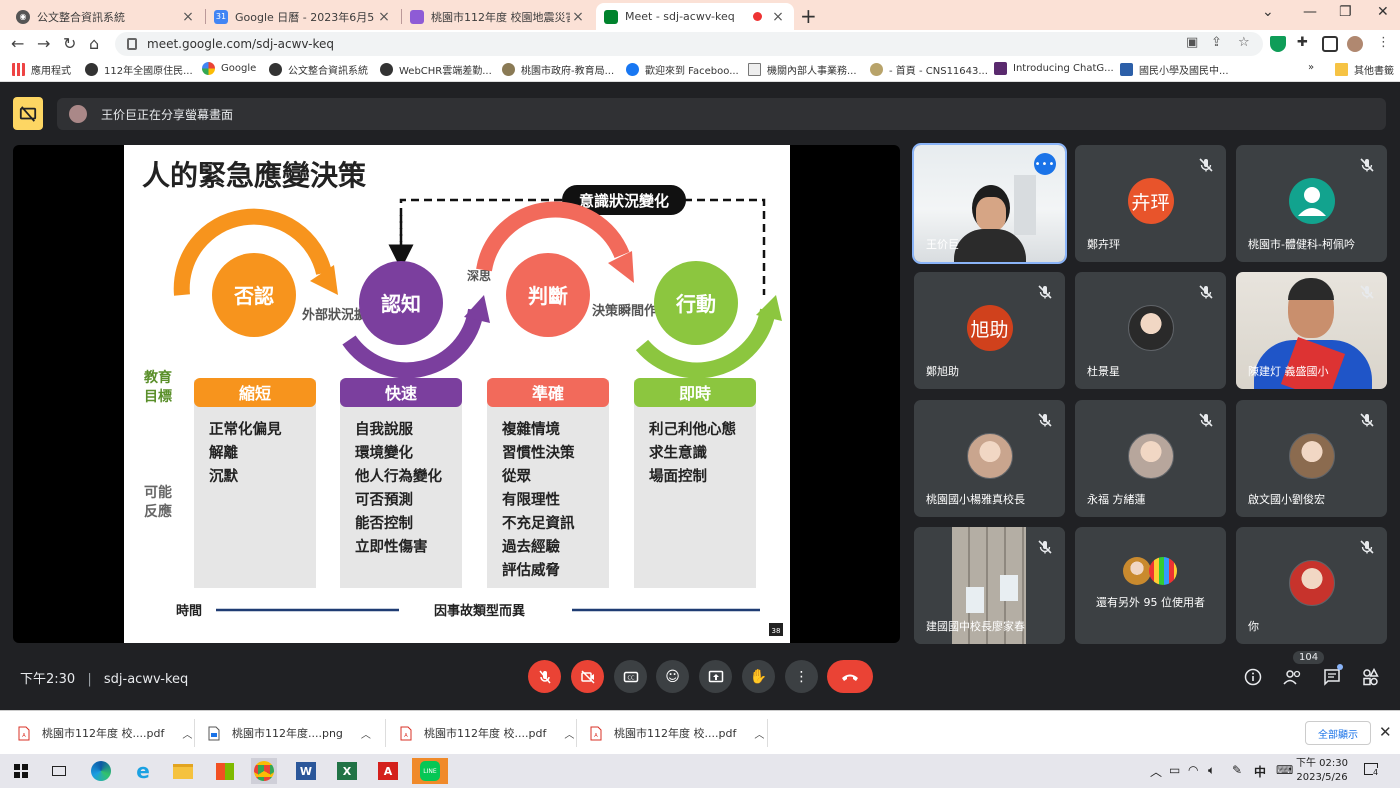 The width and height of the screenshot is (1400, 788). What do you see at coordinates (989, 585) in the screenshot?
I see `participant-tile: 建國國中校長廖家春` at bounding box center [989, 585].